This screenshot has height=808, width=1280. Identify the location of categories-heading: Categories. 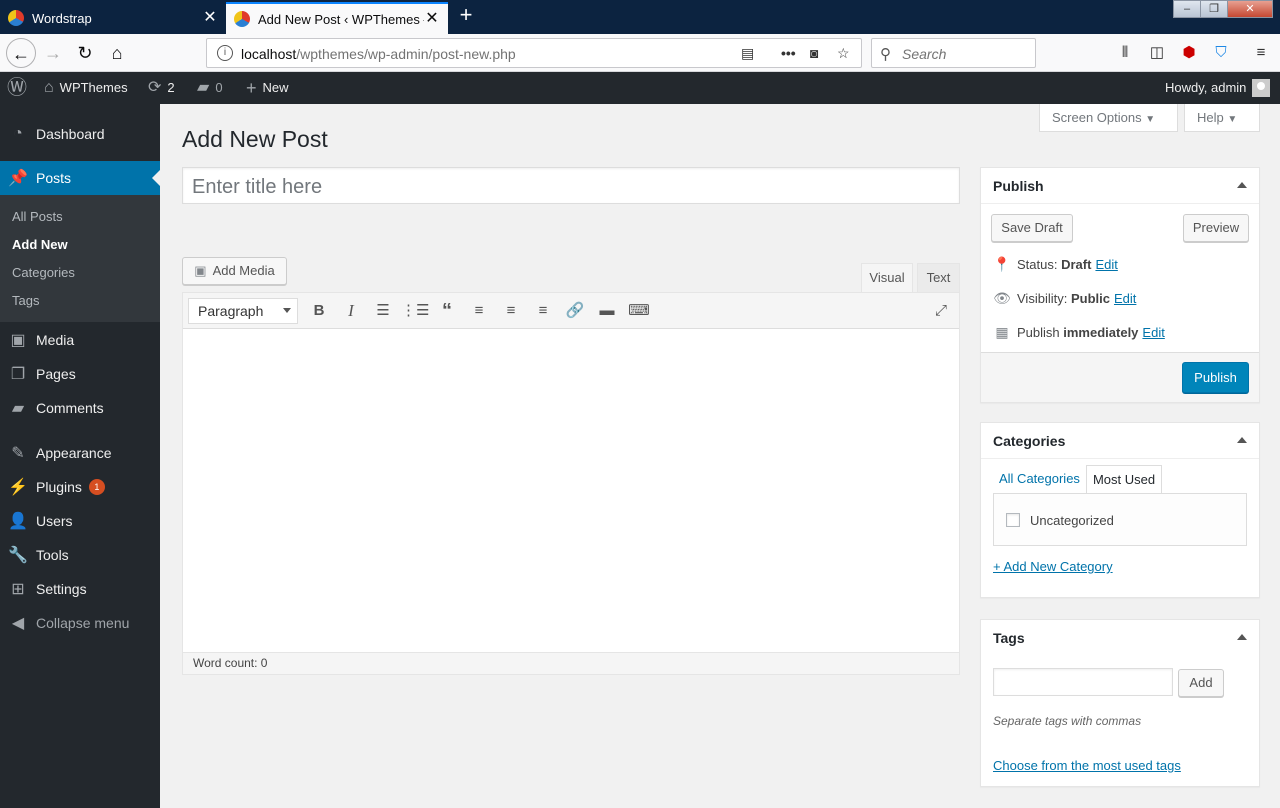
(1120, 441).